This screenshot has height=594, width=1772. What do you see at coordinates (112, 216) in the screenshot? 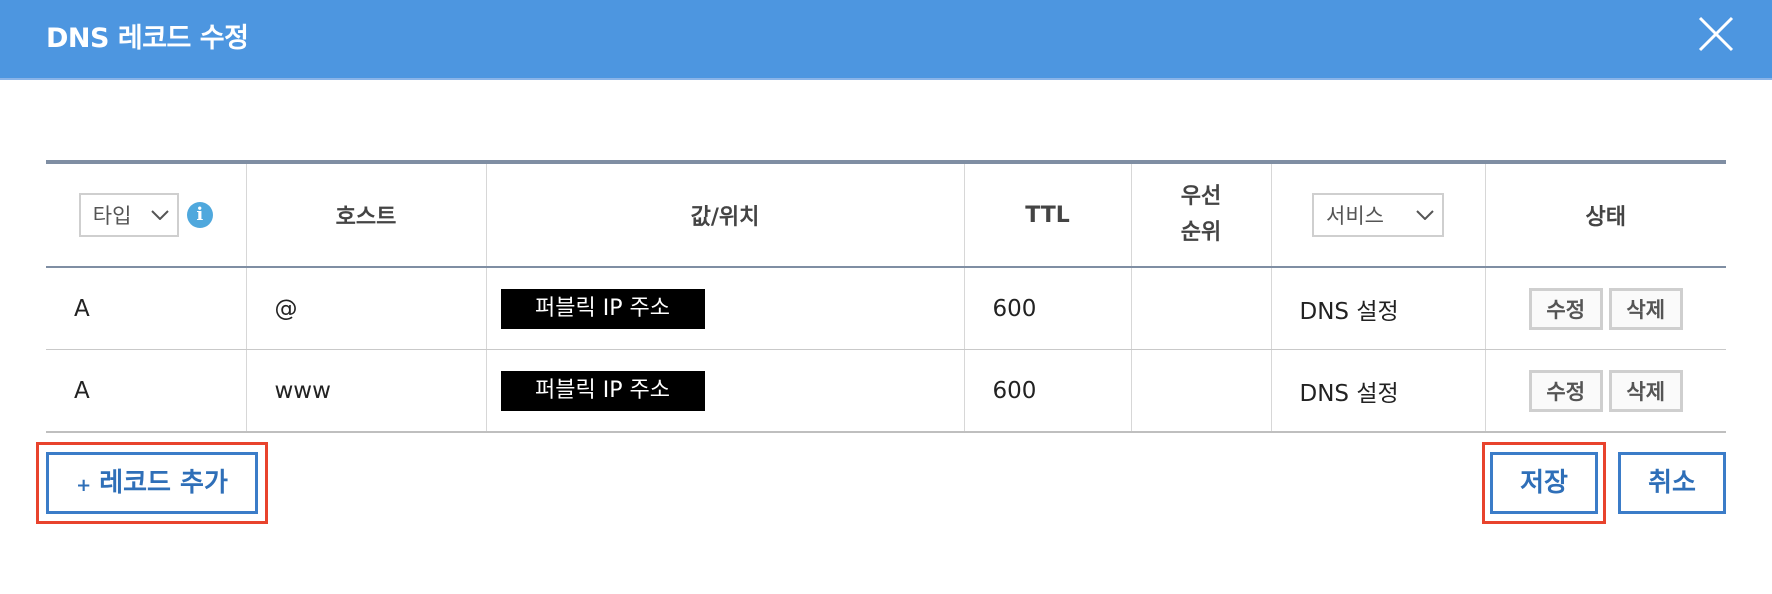
I see `type-select-label: 타입` at bounding box center [112, 216].